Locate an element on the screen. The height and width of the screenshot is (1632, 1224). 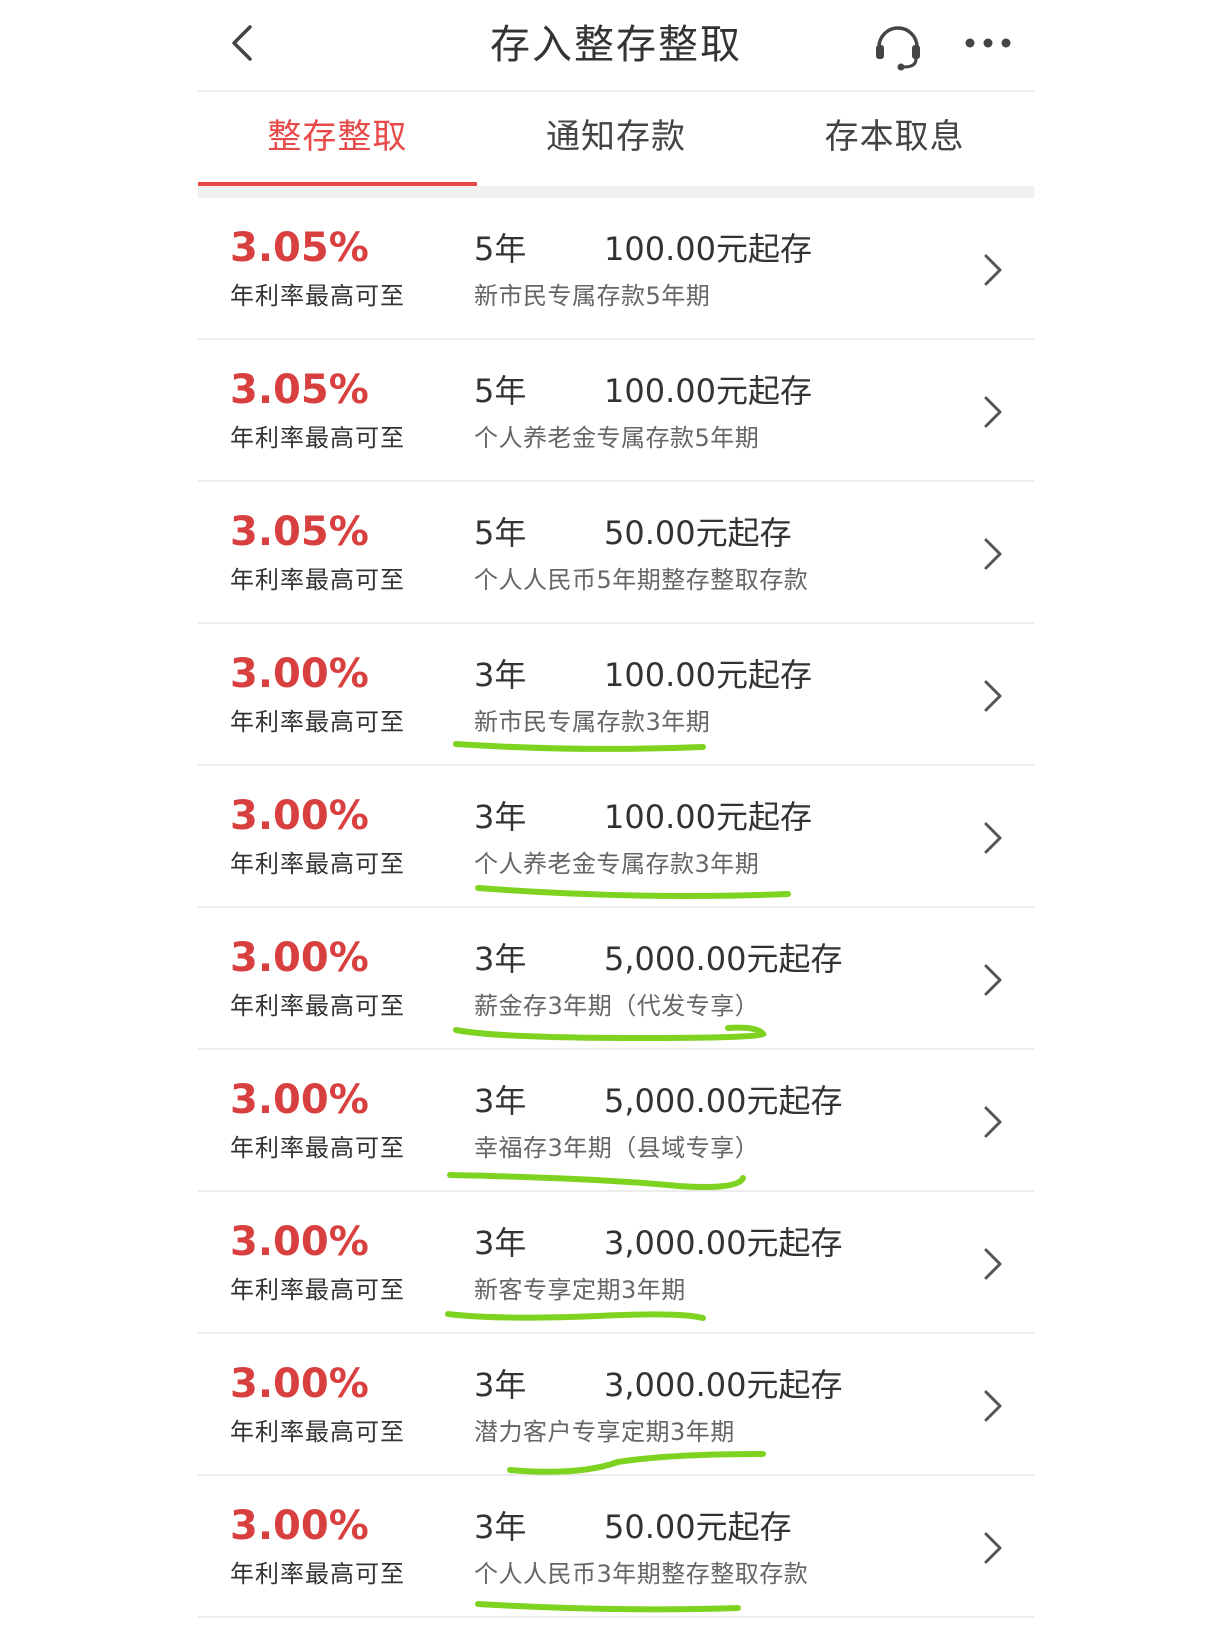
product-name: 幸福存3年期（县域专享） is located at coordinates (617, 1148).